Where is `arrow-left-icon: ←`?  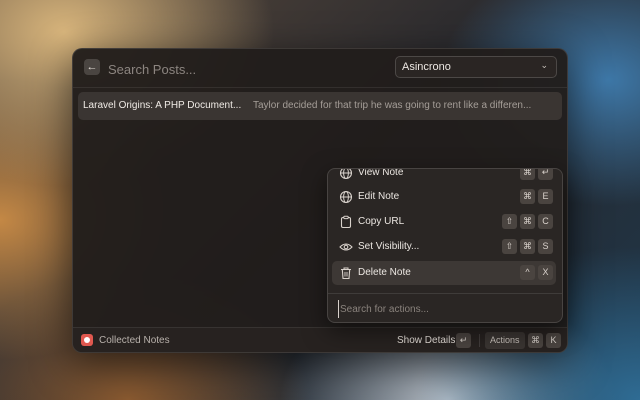
arrow-left-icon: ← is located at coordinates (92, 67).